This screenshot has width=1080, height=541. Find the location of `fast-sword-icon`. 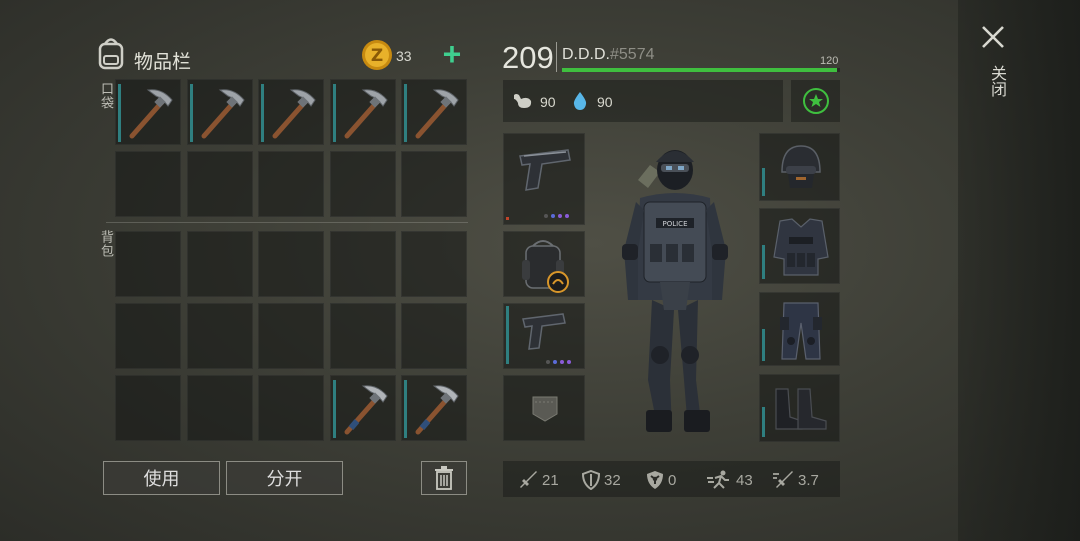

fast-sword-icon is located at coordinates (783, 479).